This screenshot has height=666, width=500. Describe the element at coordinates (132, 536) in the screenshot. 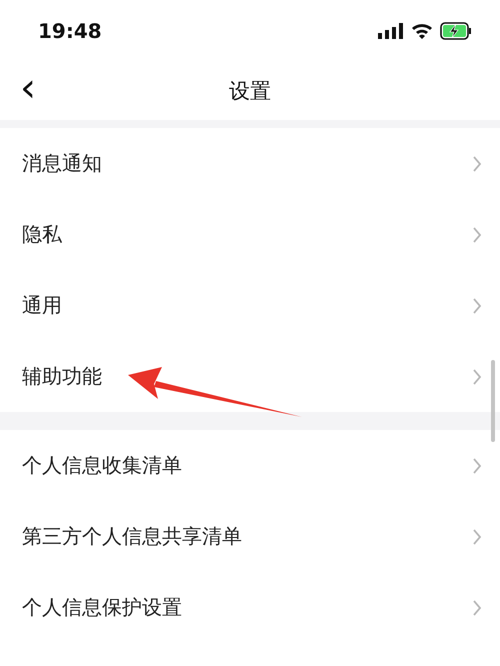

I see `row-label: 第三方个人信息共享清单` at that location.